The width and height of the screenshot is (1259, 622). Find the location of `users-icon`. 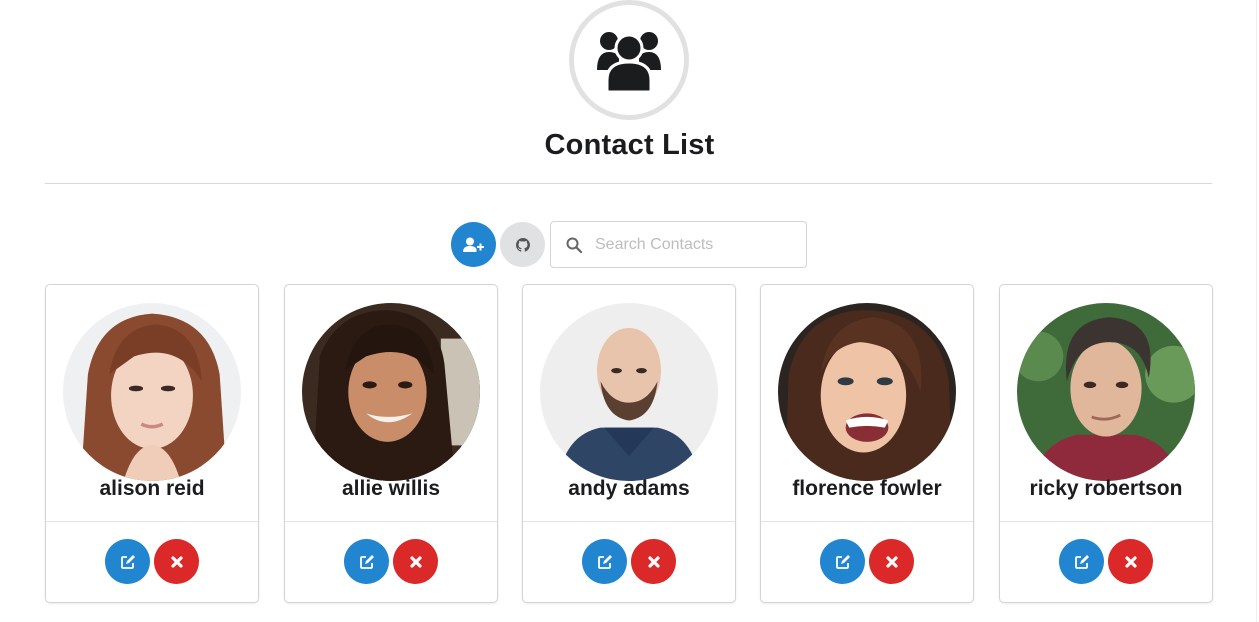

users-icon is located at coordinates (629, 62).